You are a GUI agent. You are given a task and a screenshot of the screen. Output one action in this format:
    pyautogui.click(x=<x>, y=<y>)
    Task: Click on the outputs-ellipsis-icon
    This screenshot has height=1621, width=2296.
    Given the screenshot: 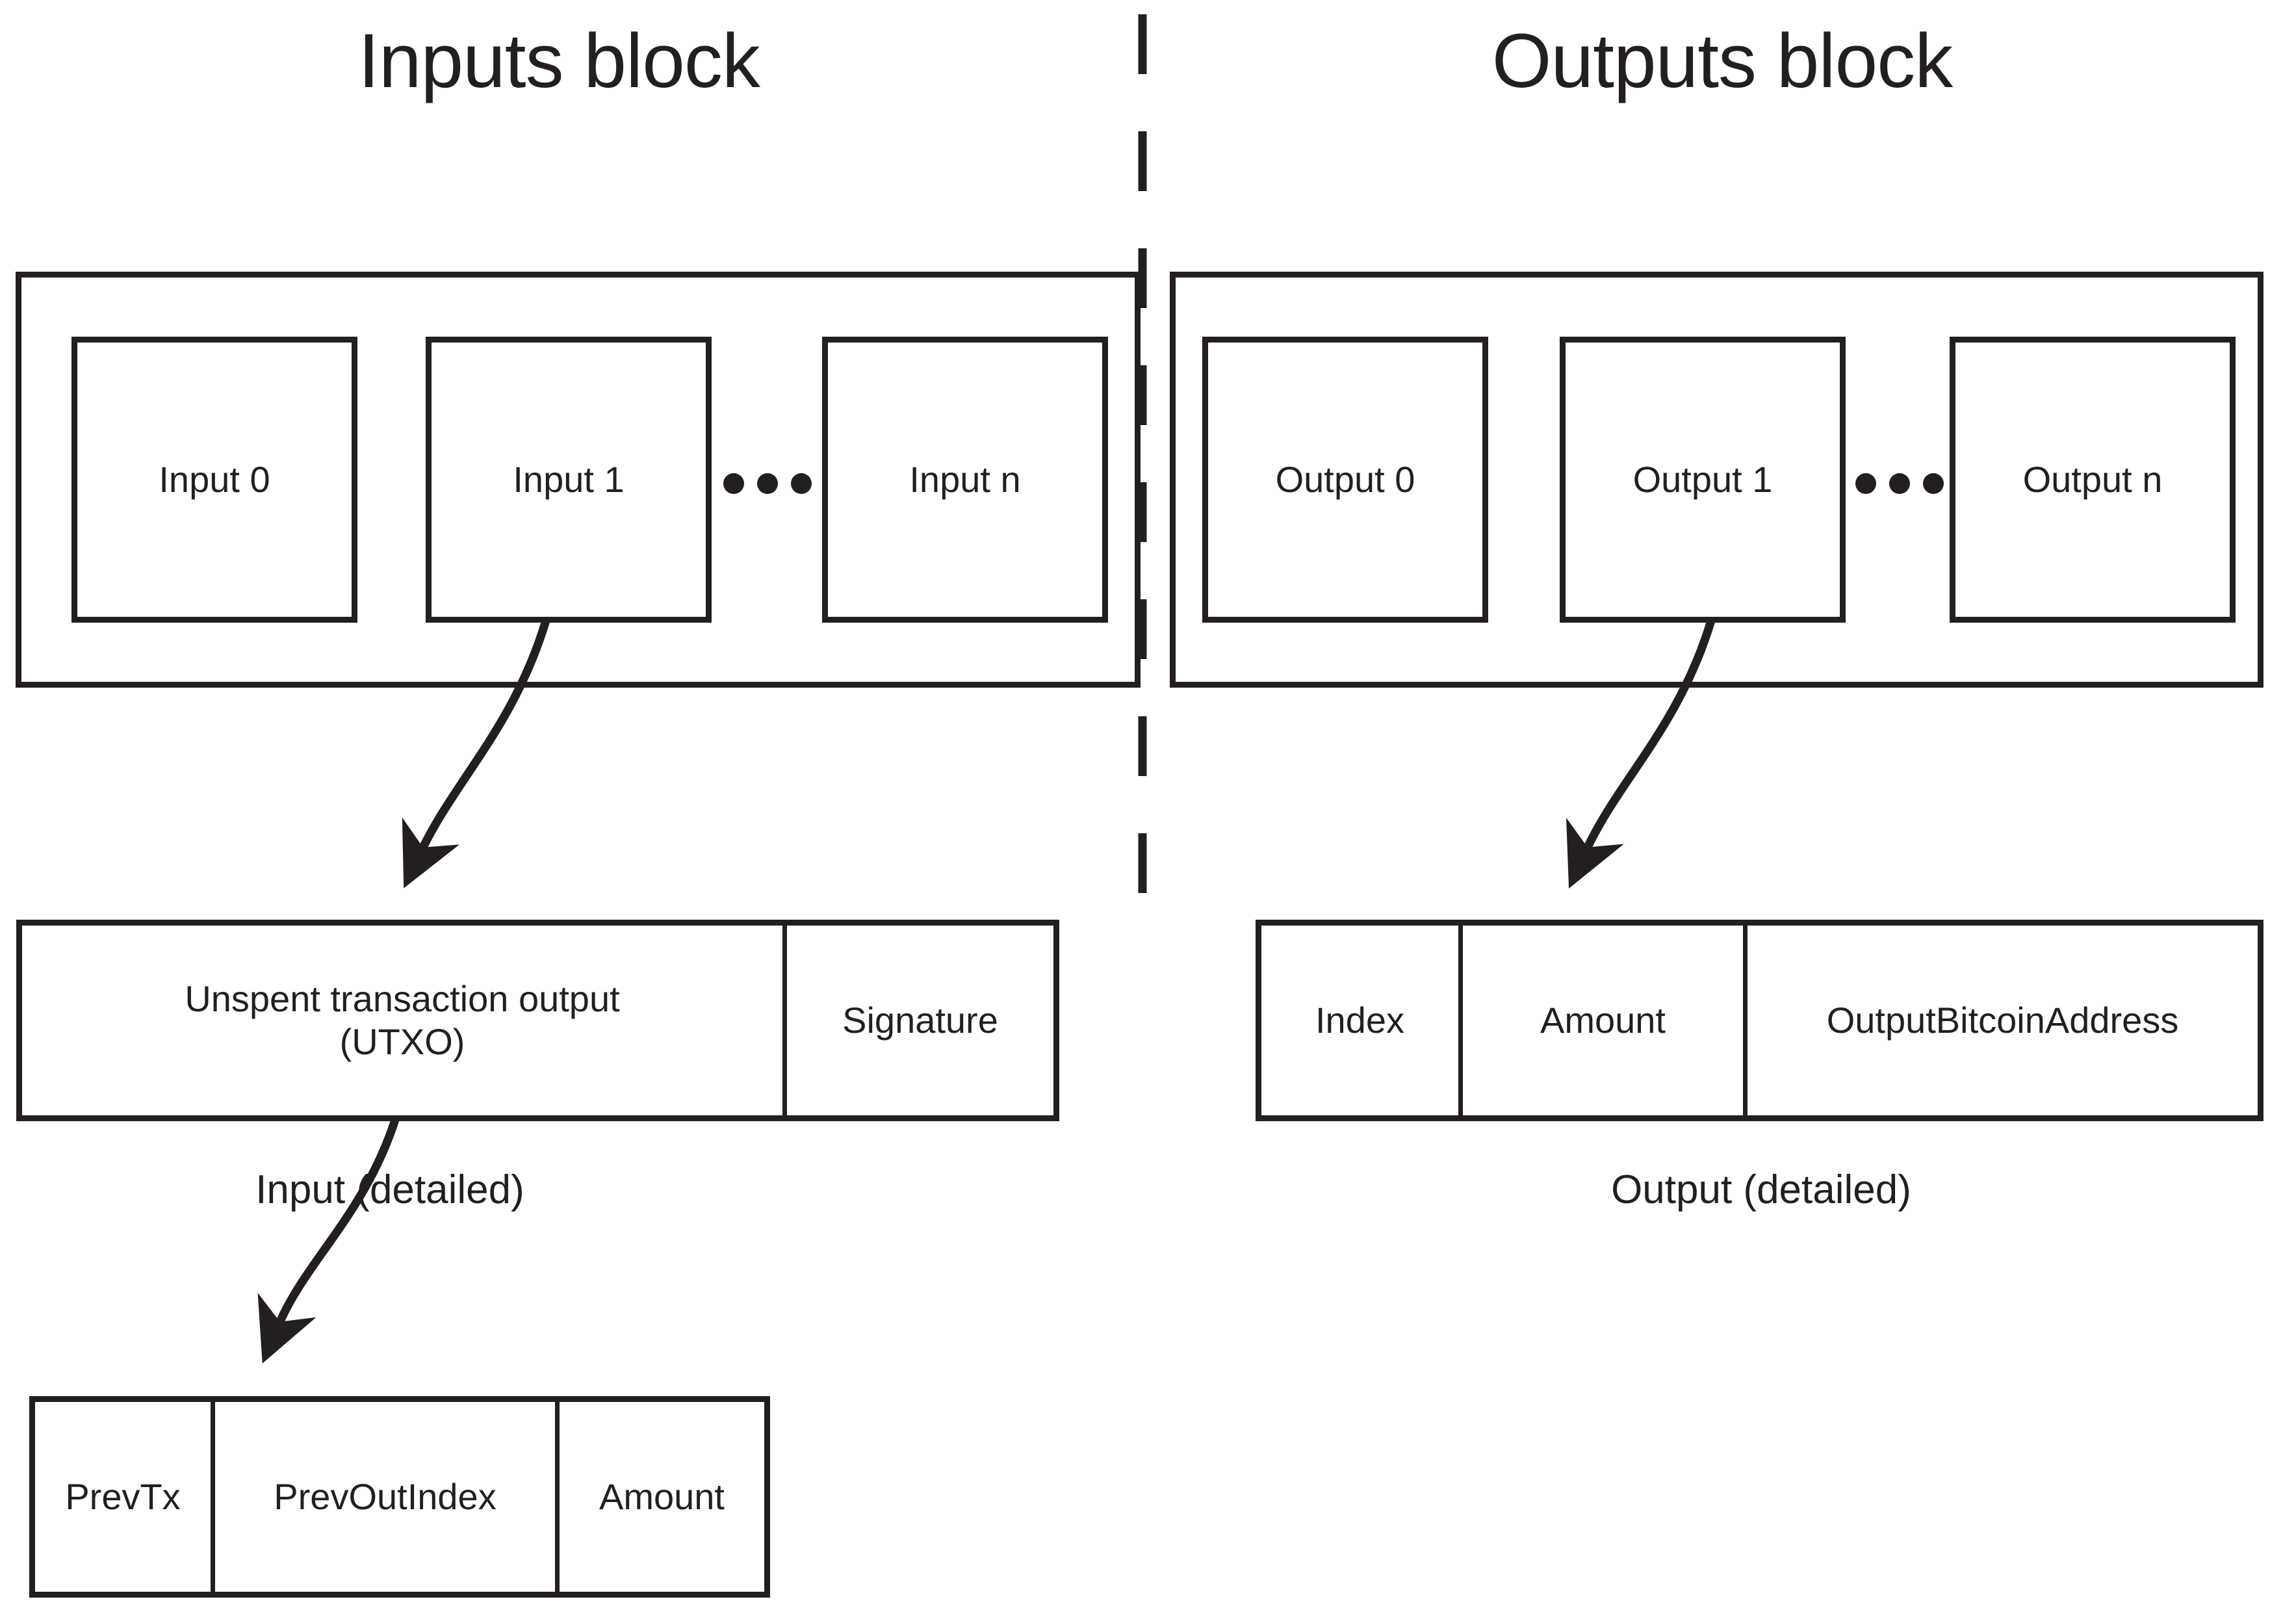 What is the action you would take?
    pyautogui.click(x=1900, y=483)
    